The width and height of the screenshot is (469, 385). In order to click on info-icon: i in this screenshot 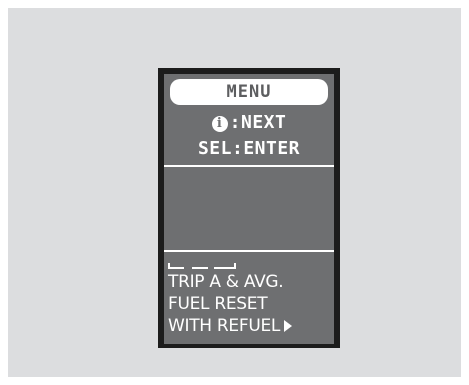, I will do `click(219, 124)`.